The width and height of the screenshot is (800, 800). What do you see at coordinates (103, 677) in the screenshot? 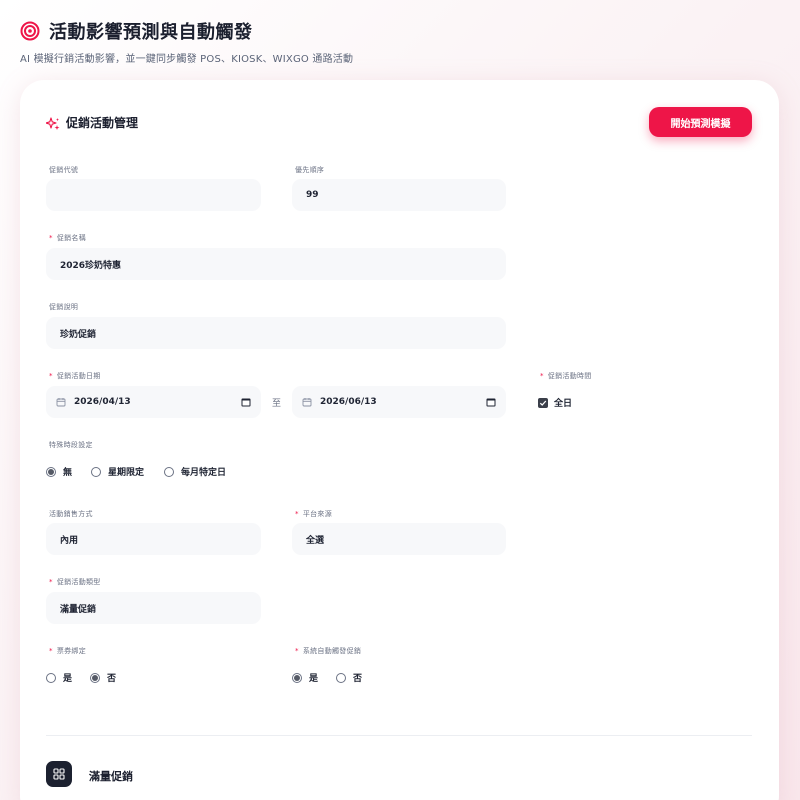
I see `coupon-bind-option-no: 否` at bounding box center [103, 677].